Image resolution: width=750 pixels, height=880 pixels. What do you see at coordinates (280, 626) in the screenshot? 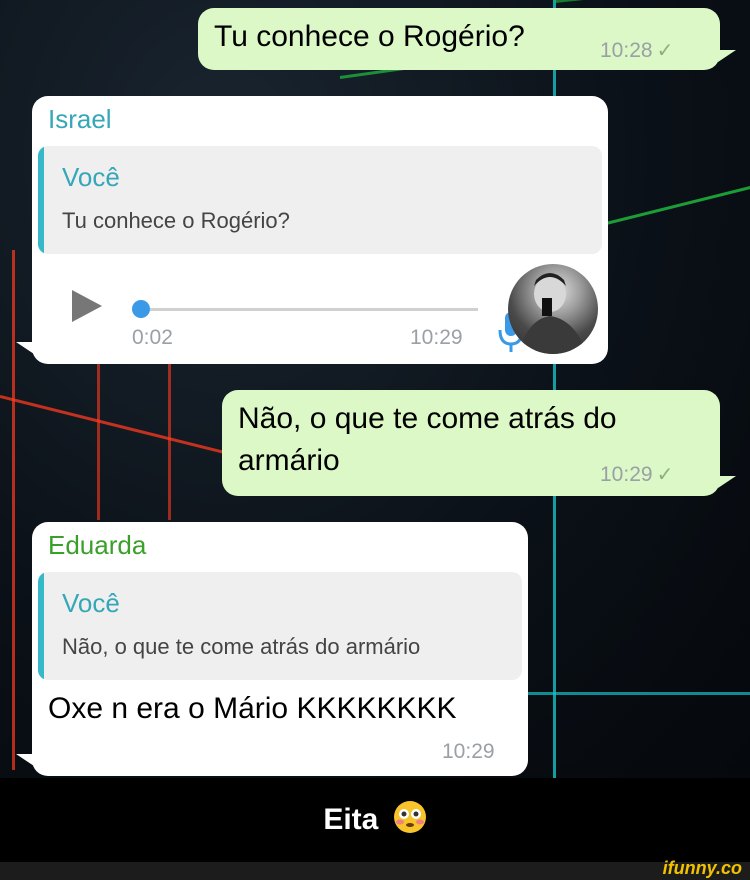
I see `quoted-message: Você Não, o que te come atrás do armário` at bounding box center [280, 626].